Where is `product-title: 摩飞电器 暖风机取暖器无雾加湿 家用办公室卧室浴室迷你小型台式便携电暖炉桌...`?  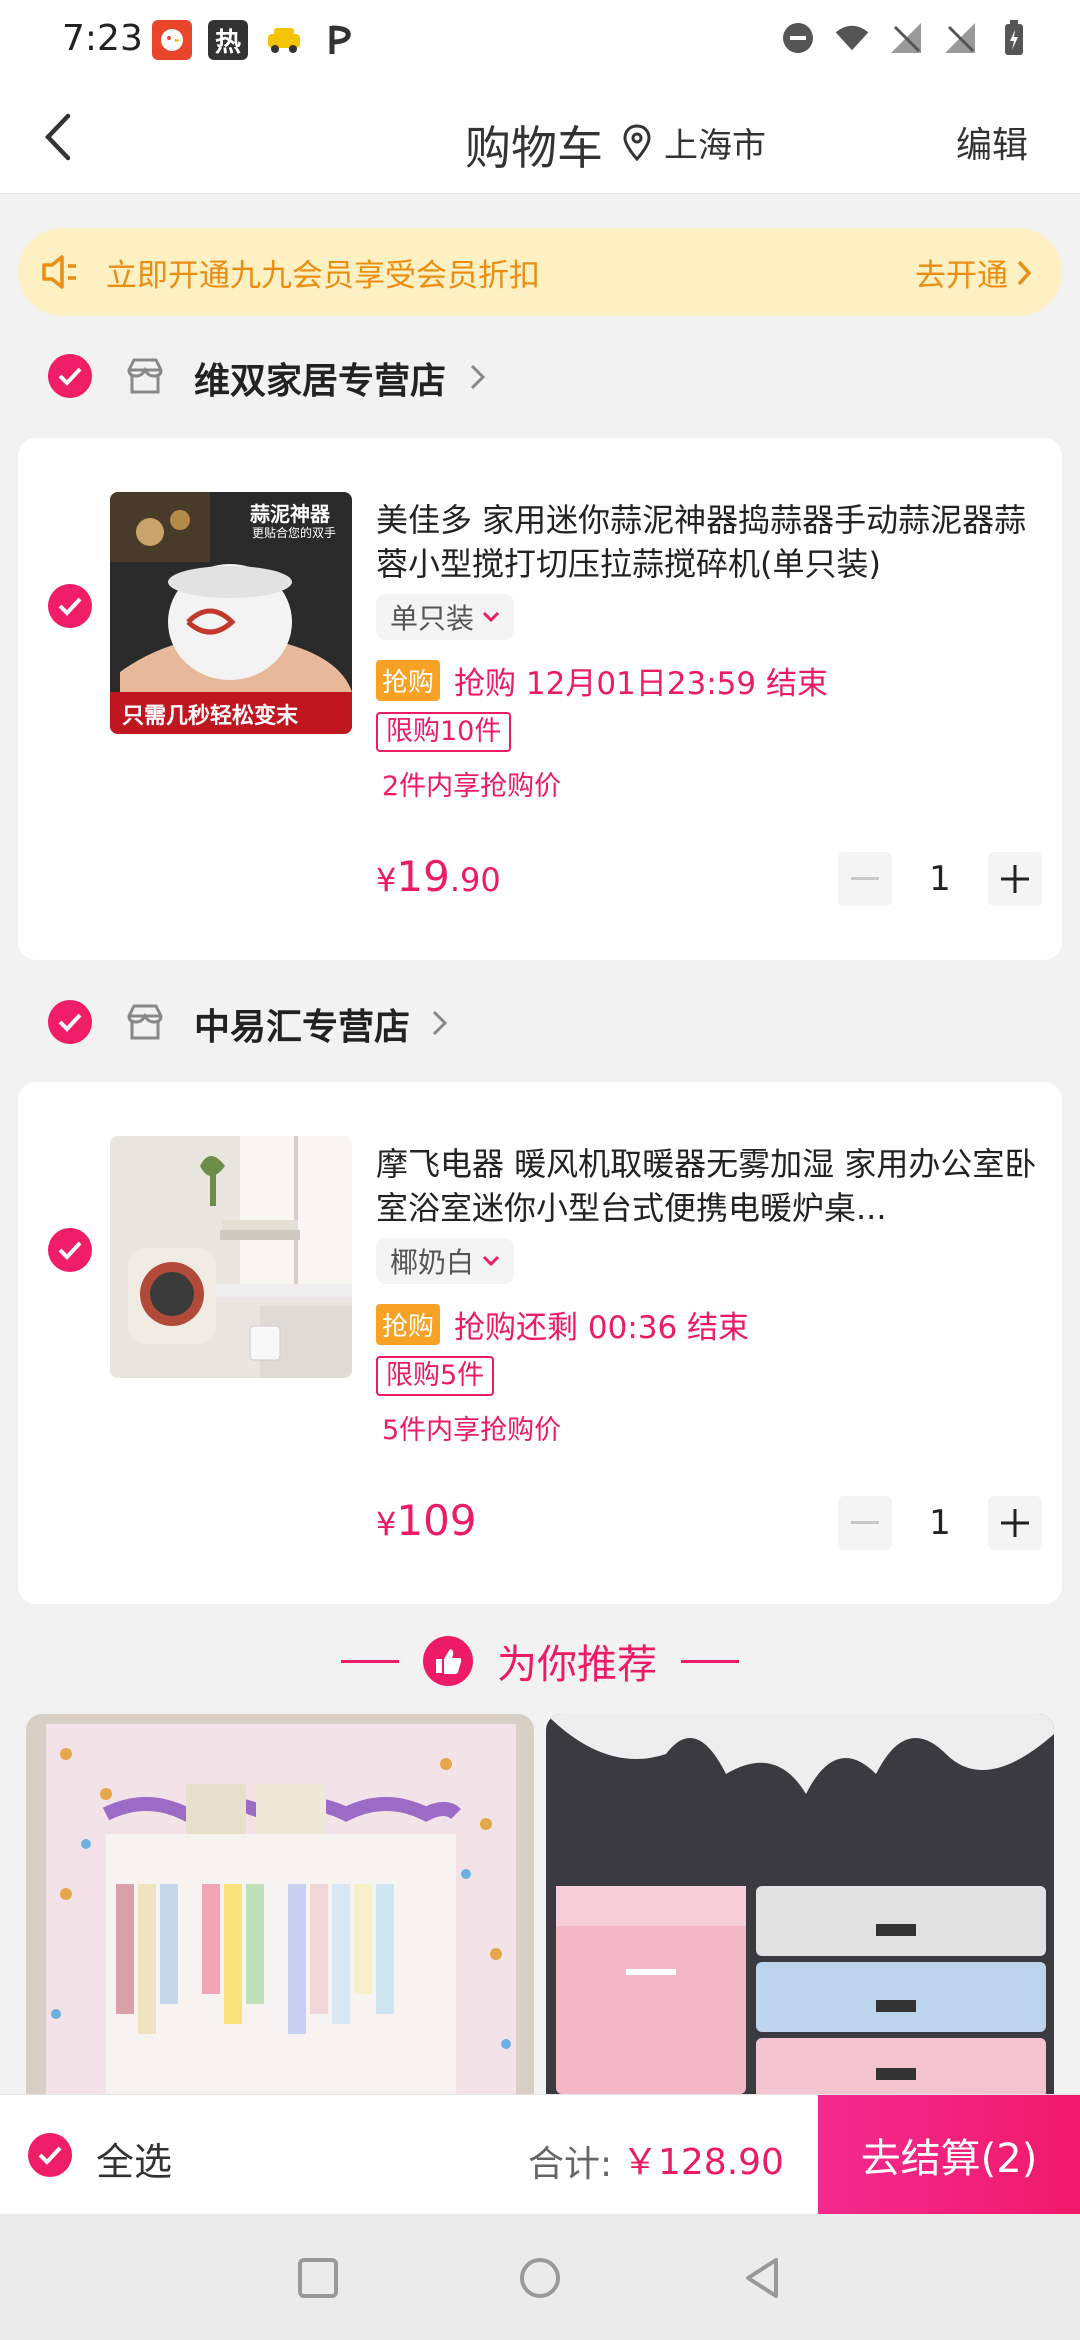
product-title: 摩飞电器 暖风机取暖器无雾加湿 家用办公室卧室浴室迷你小型台式便携电暖炉桌... is located at coordinates (716, 1186).